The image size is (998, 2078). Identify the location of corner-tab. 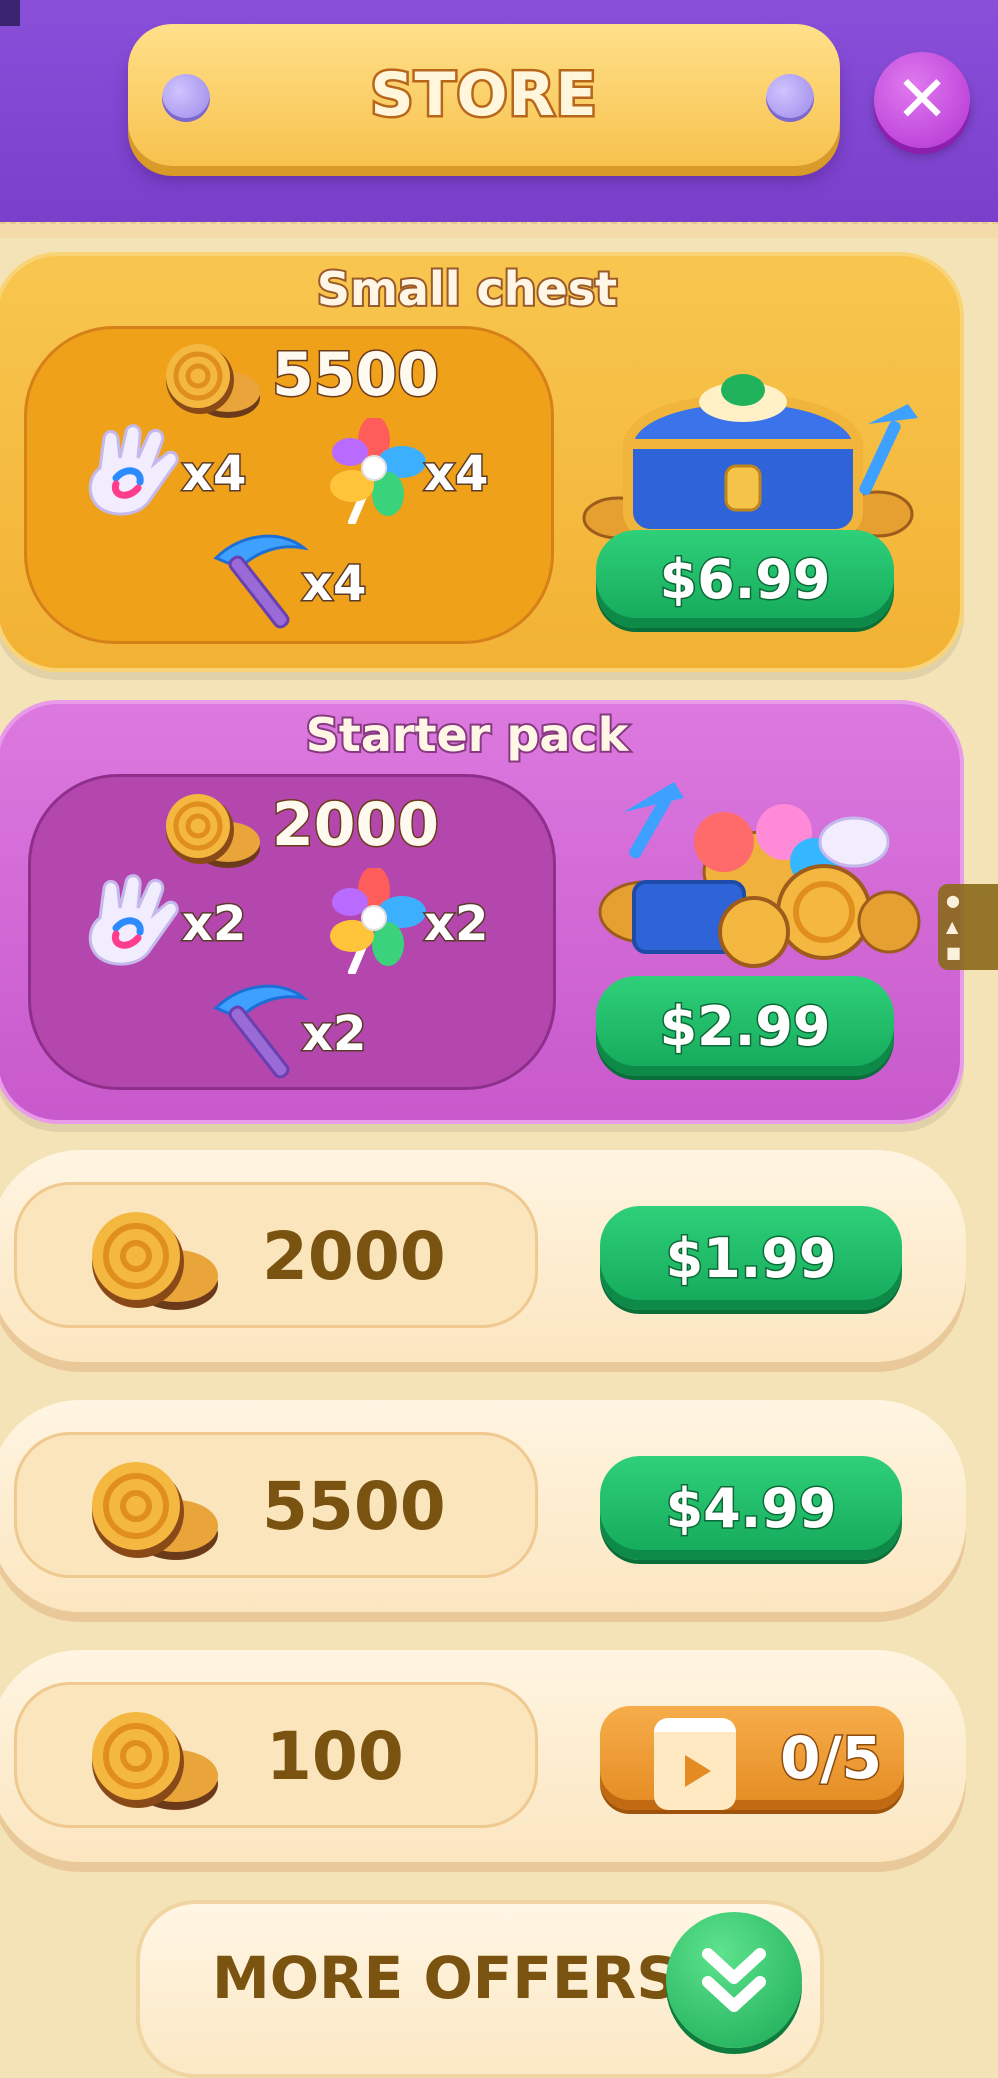
(10, 13).